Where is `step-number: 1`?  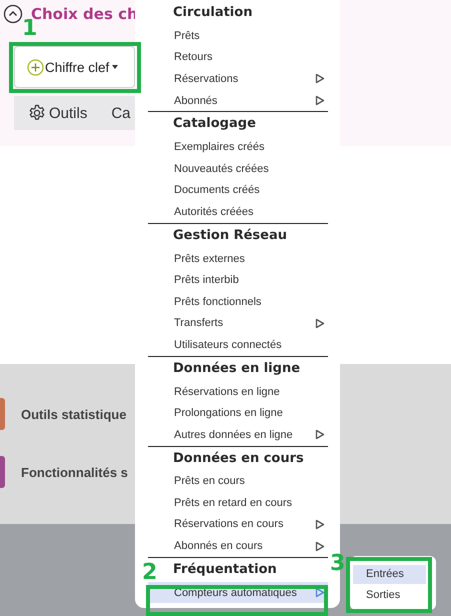 step-number: 1 is located at coordinates (30, 29).